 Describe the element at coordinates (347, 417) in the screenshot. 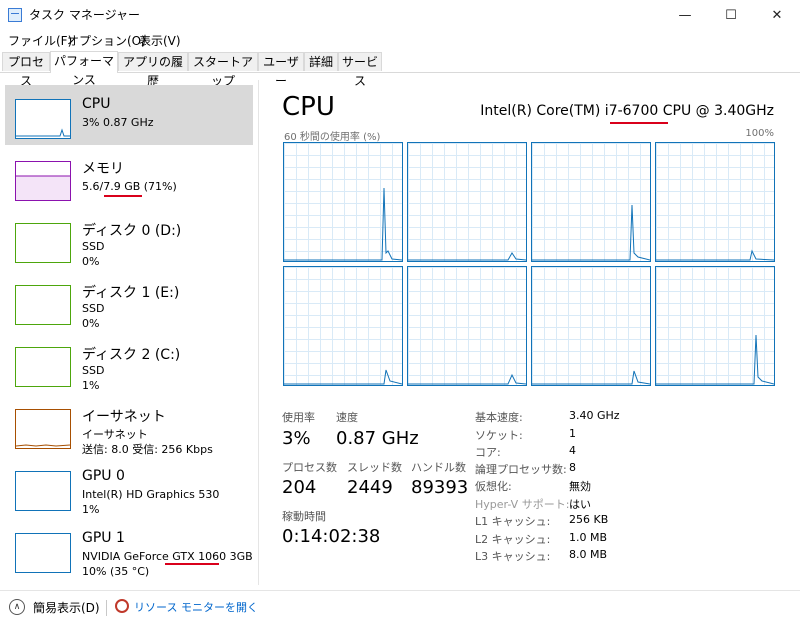

I see `speed-label: 速度` at that location.